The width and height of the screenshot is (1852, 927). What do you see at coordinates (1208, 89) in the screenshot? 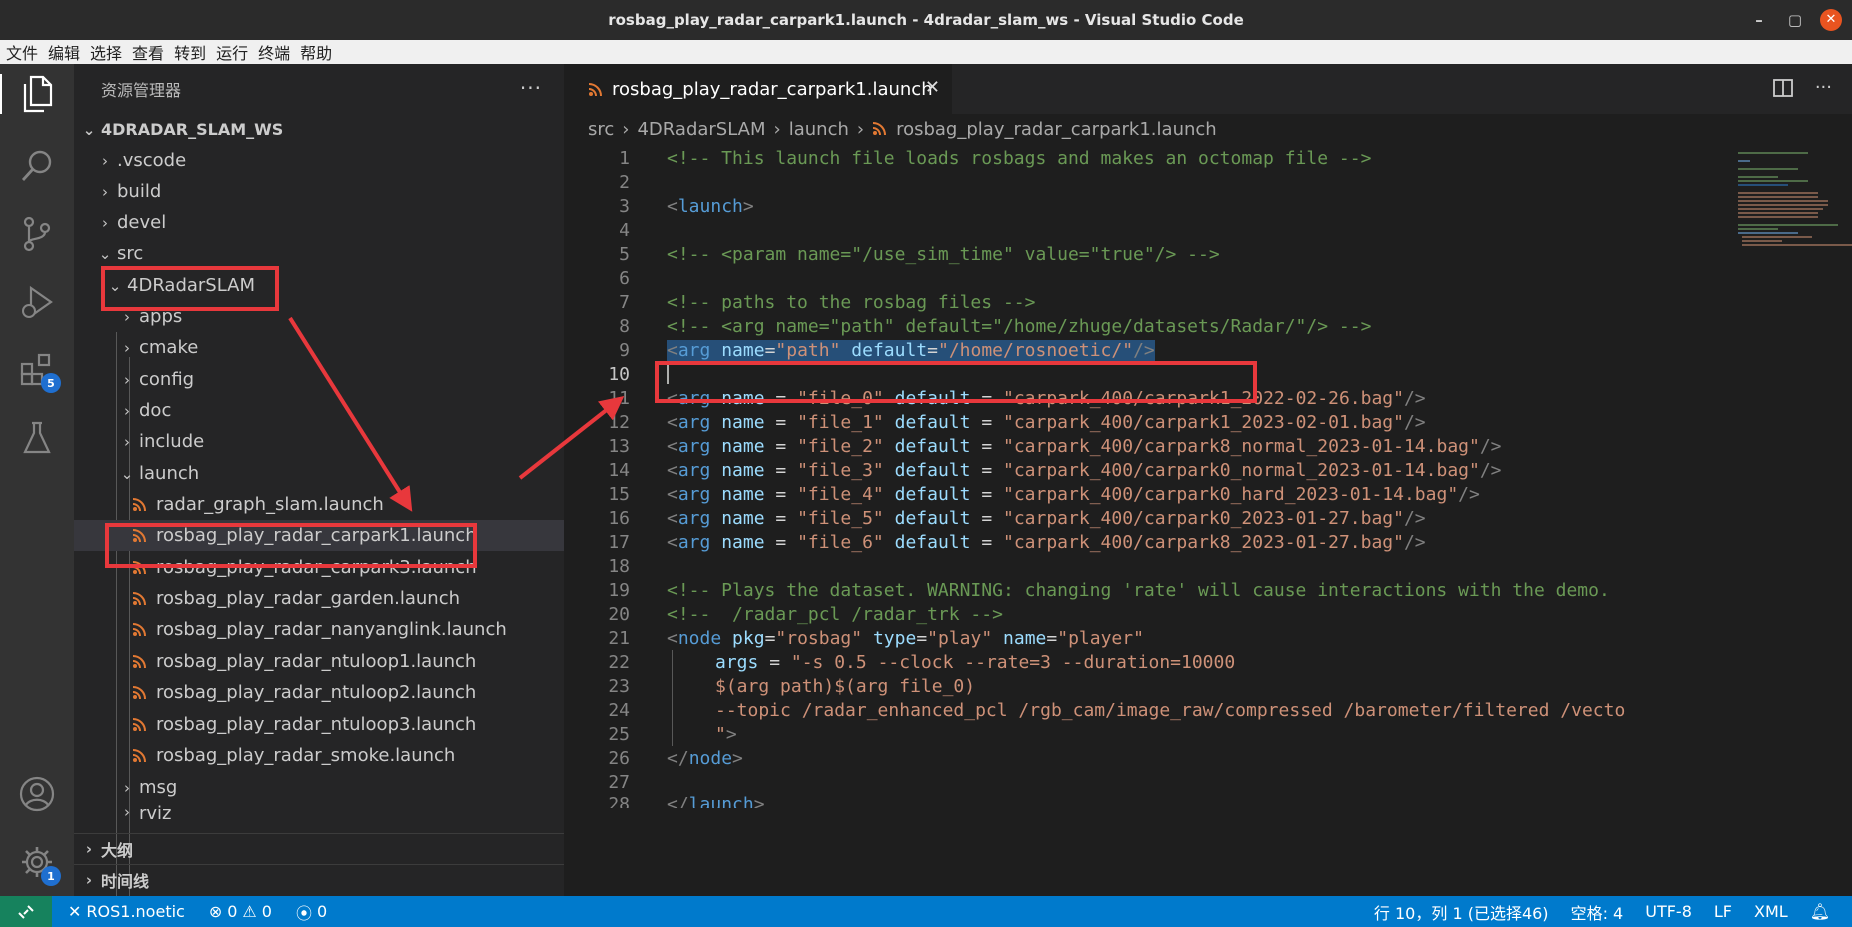
I see `tab-bar: rosbag_play_radar_carpark1.launch ✕ ···` at bounding box center [1208, 89].